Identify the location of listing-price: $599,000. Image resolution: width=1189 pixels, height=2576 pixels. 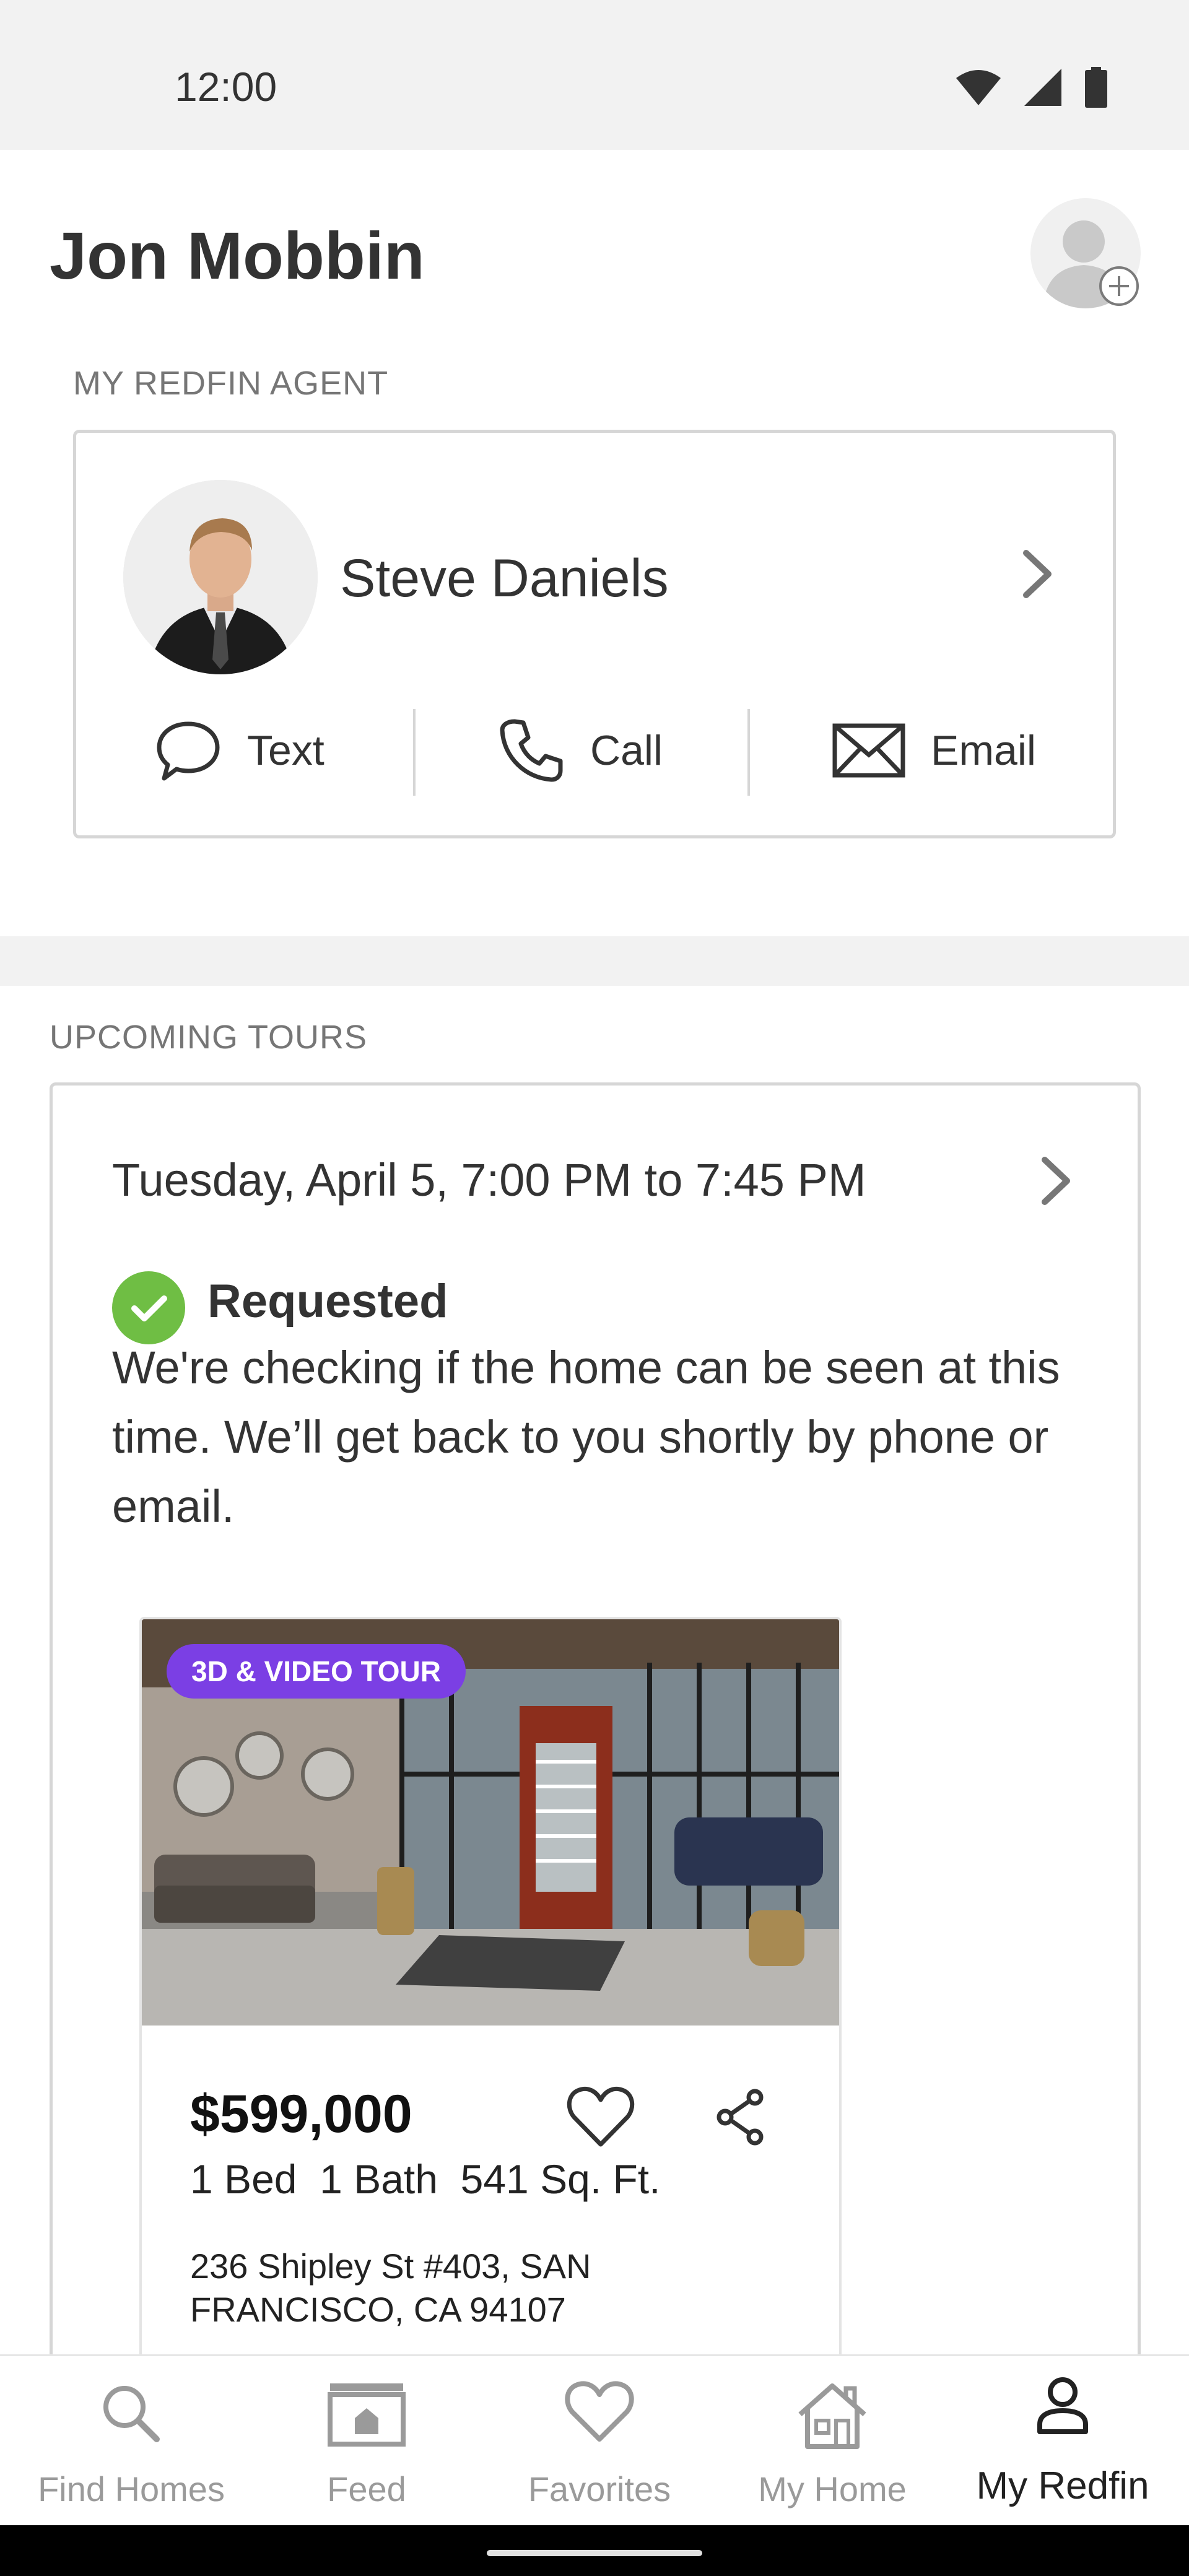
(301, 2114).